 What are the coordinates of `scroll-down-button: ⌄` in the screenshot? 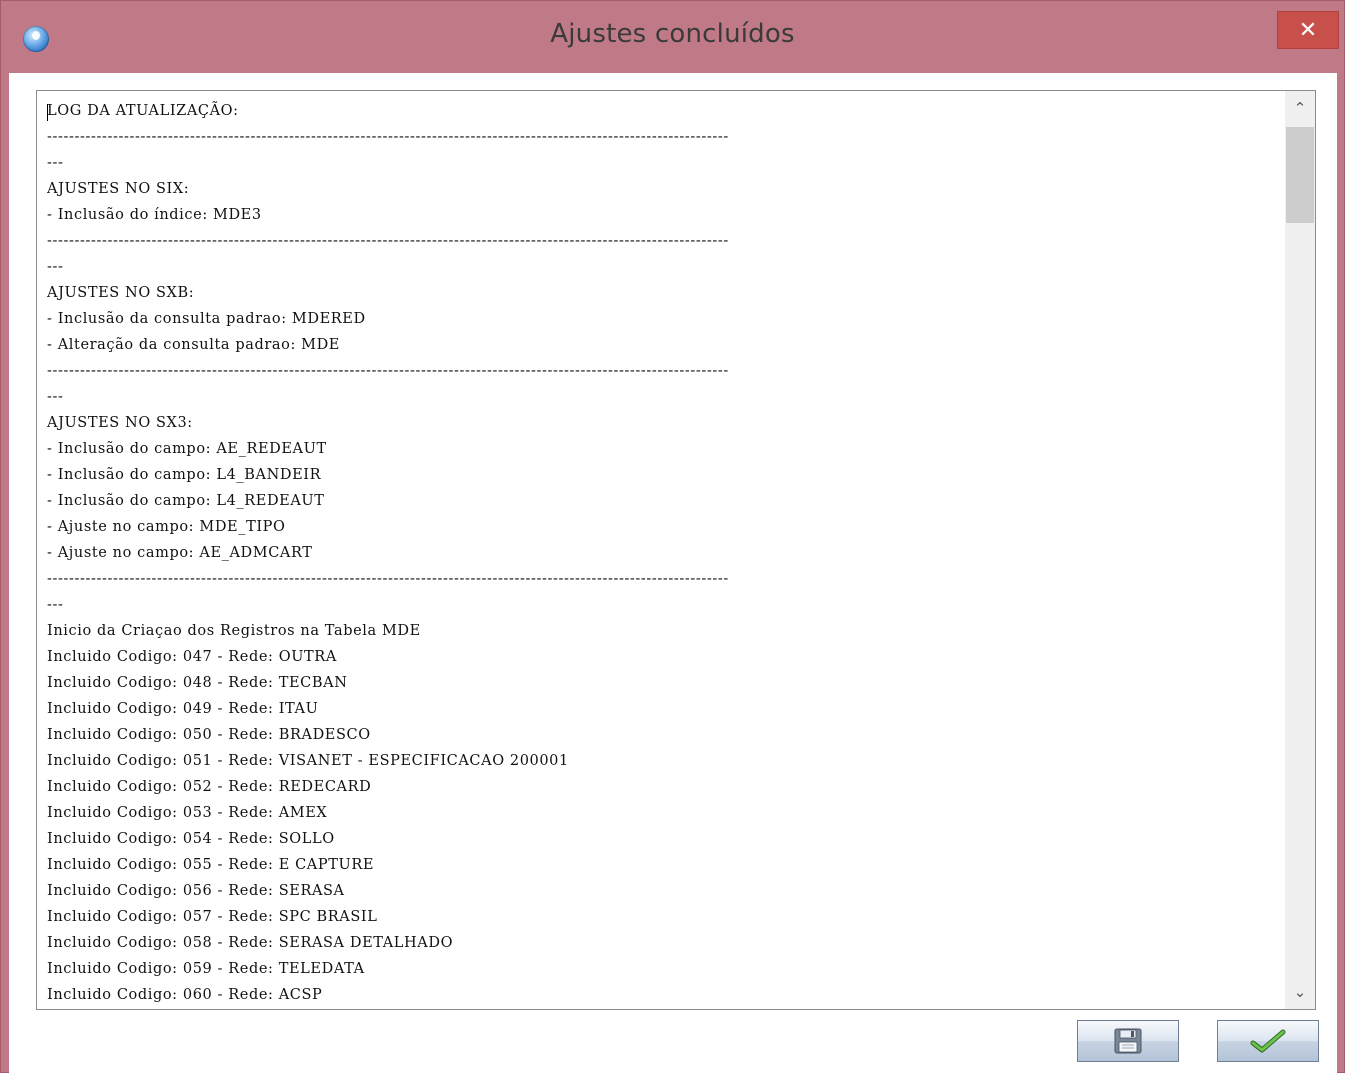 It's located at (1300, 992).